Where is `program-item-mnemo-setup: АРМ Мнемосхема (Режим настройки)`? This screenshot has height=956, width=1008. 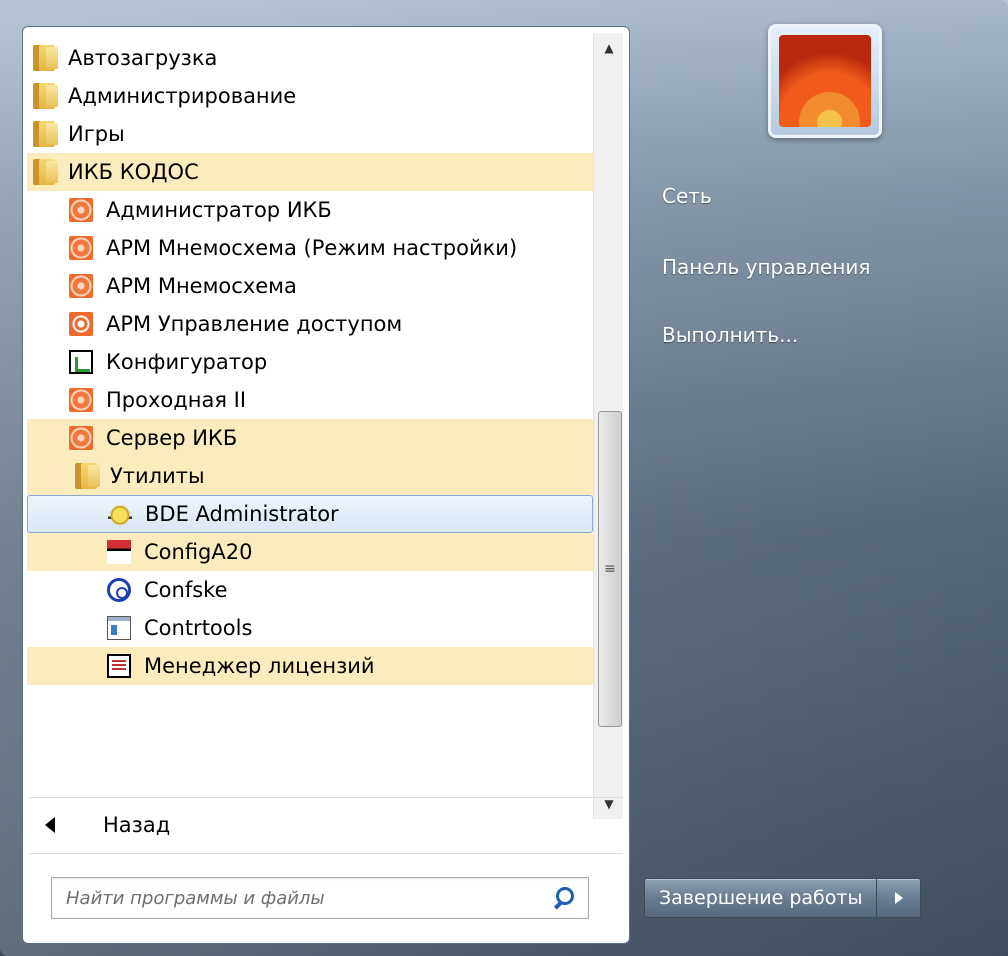
program-item-mnemo-setup: АРМ Мнемосхема (Режим настройки) is located at coordinates (332, 248).